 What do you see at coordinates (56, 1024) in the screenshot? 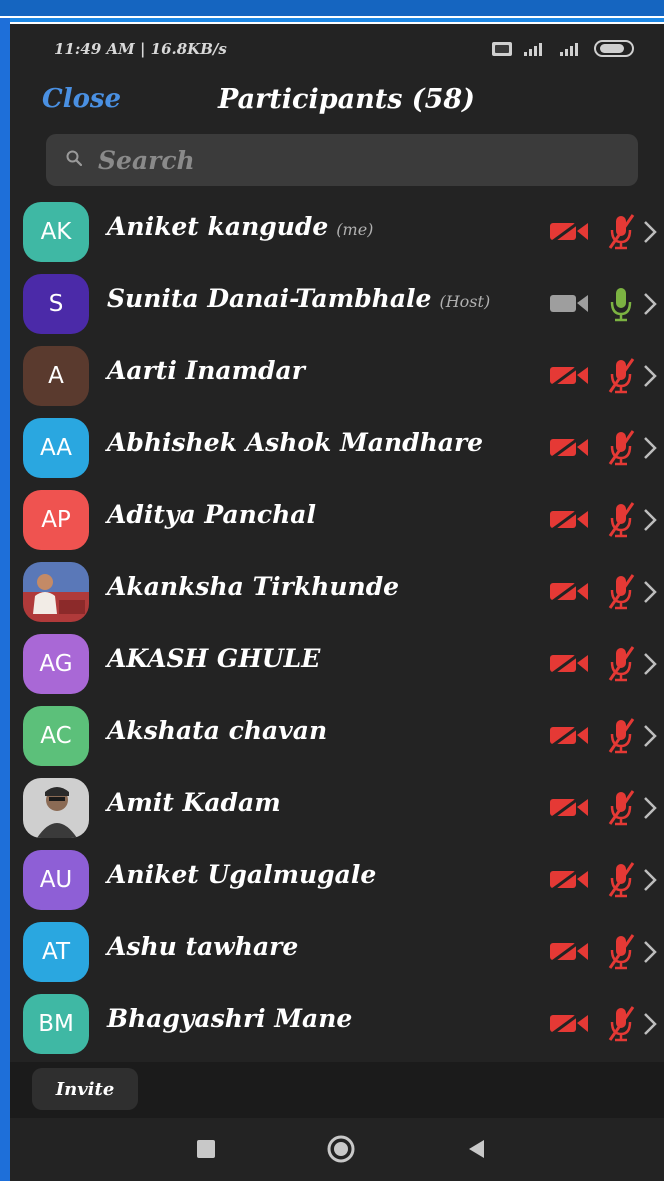
I see `avatar: BM` at bounding box center [56, 1024].